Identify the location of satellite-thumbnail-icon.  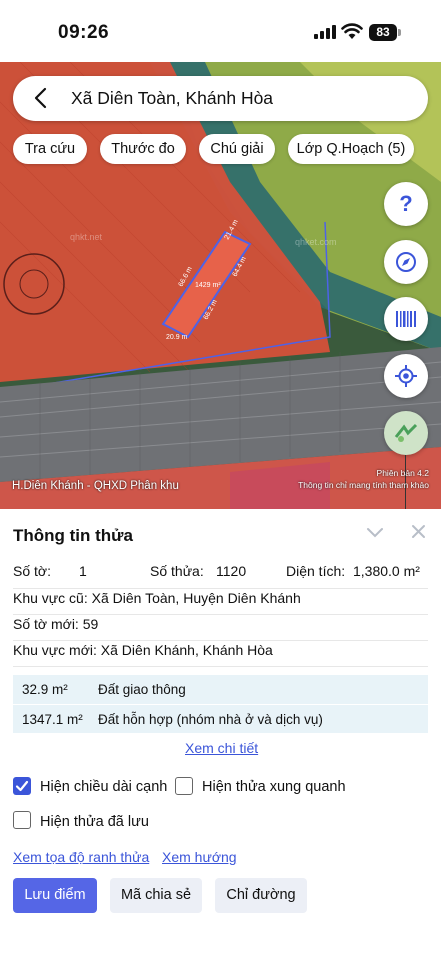
(406, 432).